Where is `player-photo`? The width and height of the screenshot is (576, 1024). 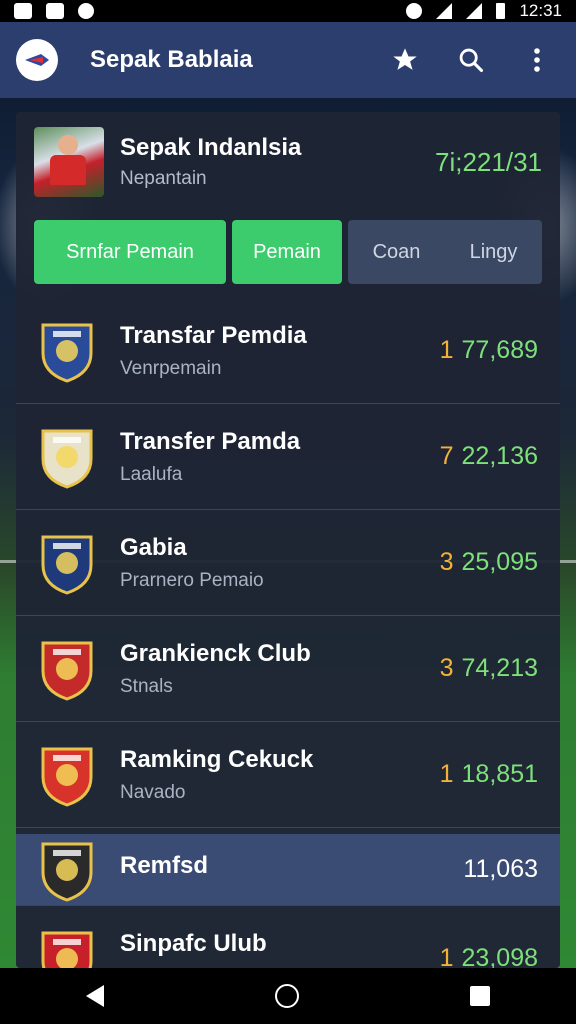
player-photo is located at coordinates (69, 162).